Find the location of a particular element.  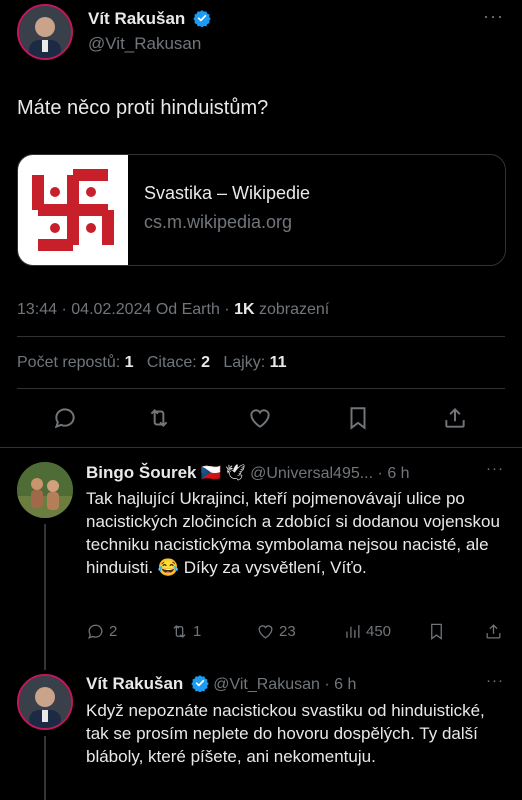

share-button is located at coordinates (493, 631).